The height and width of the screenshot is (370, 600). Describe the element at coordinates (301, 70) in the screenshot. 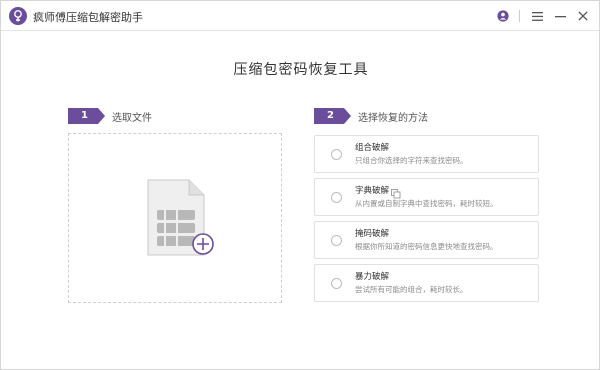

I see `page-title: 压缩包密码恢复工具` at that location.